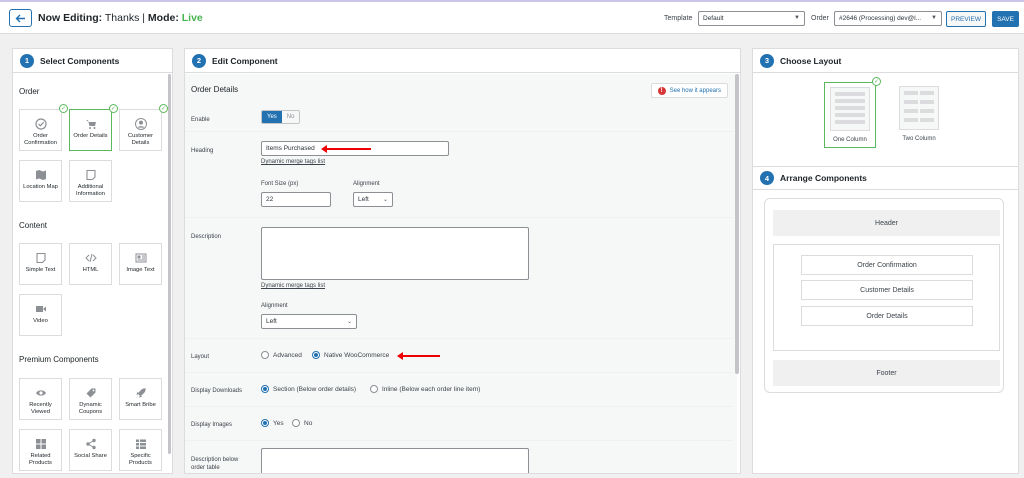  What do you see at coordinates (40, 408) in the screenshot?
I see `component-label: Recently Viewed` at bounding box center [40, 408].